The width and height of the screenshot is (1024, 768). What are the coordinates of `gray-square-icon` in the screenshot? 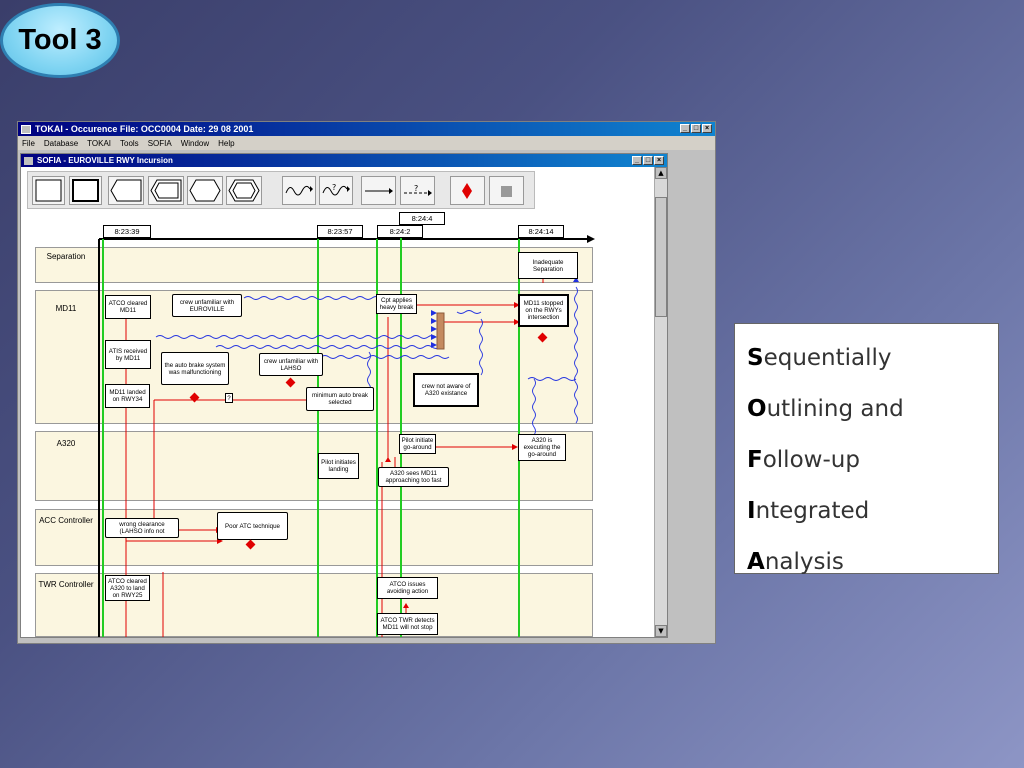 It's located at (506, 191).